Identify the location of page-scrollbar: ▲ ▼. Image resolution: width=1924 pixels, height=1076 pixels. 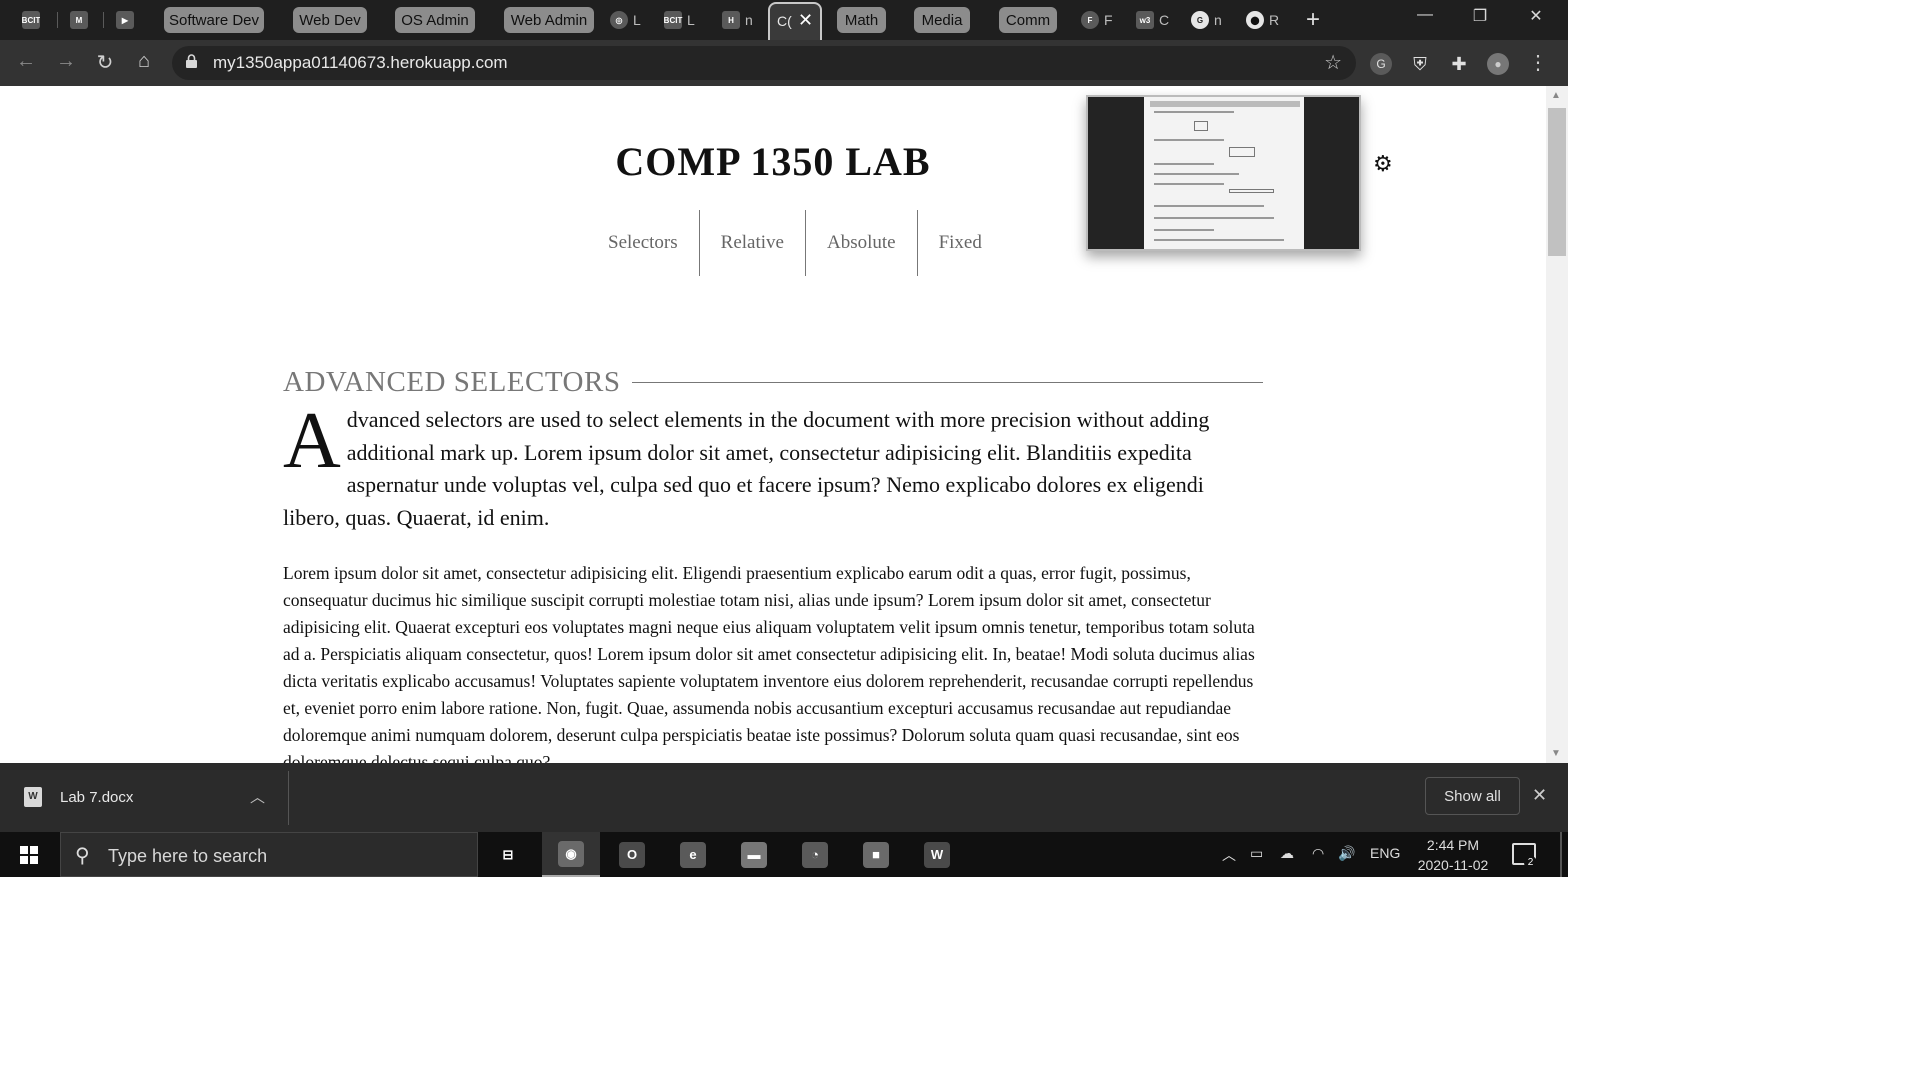
(1557, 424).